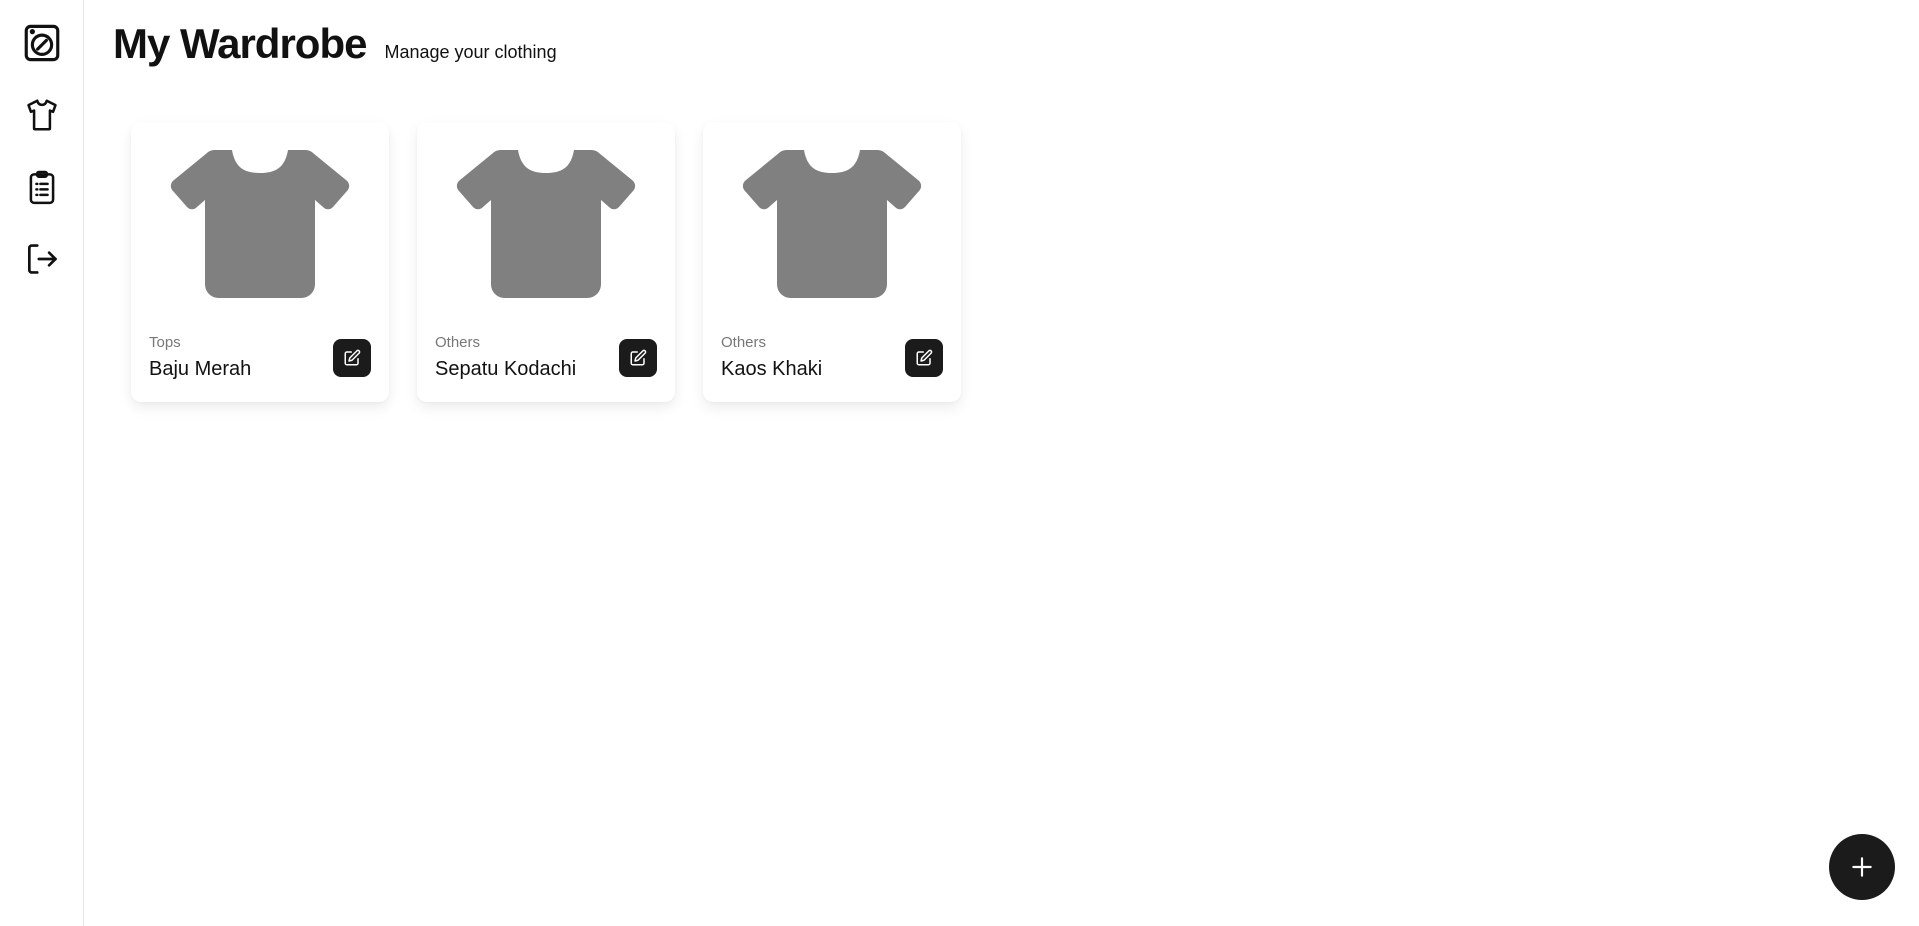  What do you see at coordinates (506, 369) in the screenshot?
I see `card-name: Sepatu Kodachi` at bounding box center [506, 369].